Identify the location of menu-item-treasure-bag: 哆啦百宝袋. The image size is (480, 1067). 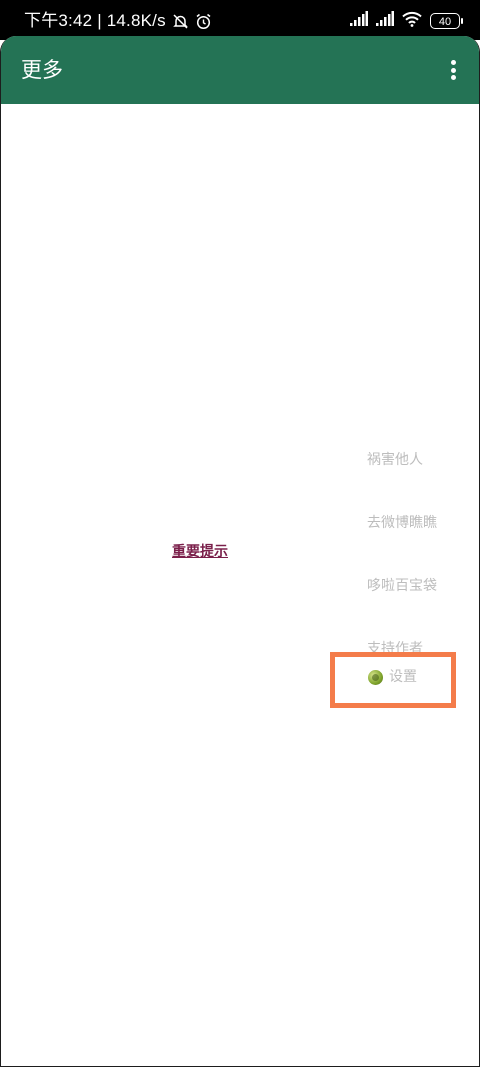
(402, 586).